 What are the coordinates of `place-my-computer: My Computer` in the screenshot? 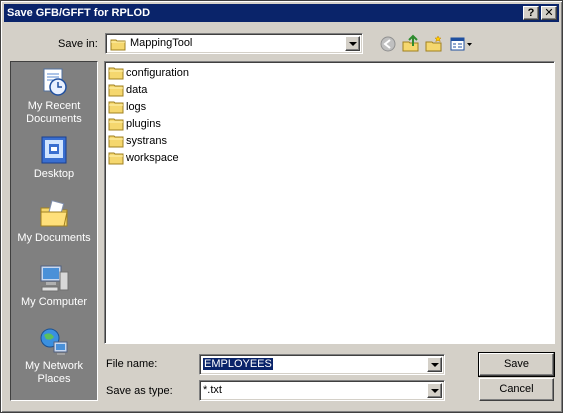 It's located at (54, 285).